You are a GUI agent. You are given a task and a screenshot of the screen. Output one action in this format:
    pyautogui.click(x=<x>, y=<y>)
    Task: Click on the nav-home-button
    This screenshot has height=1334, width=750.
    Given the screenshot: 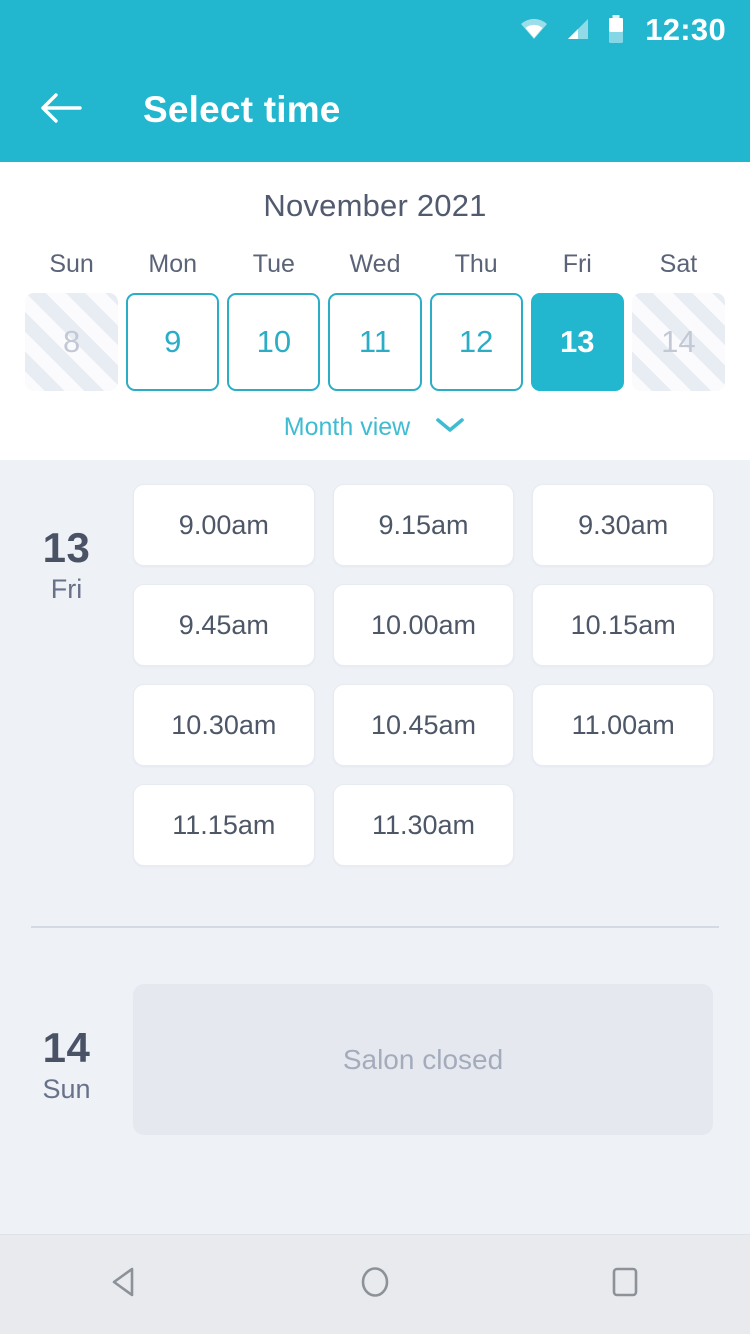 What is the action you would take?
    pyautogui.click(x=375, y=1284)
    